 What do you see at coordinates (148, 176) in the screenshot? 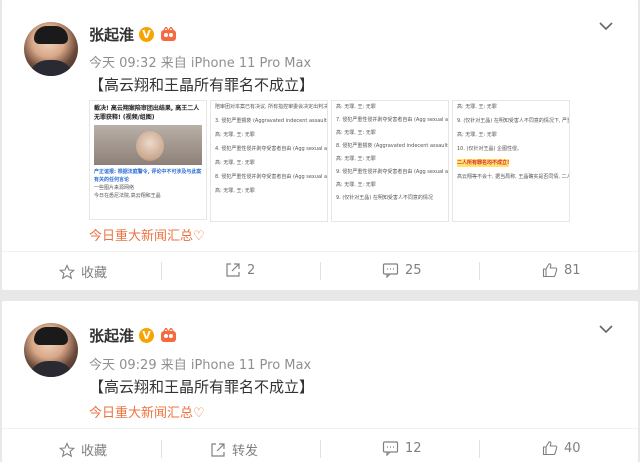
I see `thumbnail-caption: 产正谊报: 根据法庭警令, 评论中不可涉及与此案有关的任何言论` at bounding box center [148, 176].